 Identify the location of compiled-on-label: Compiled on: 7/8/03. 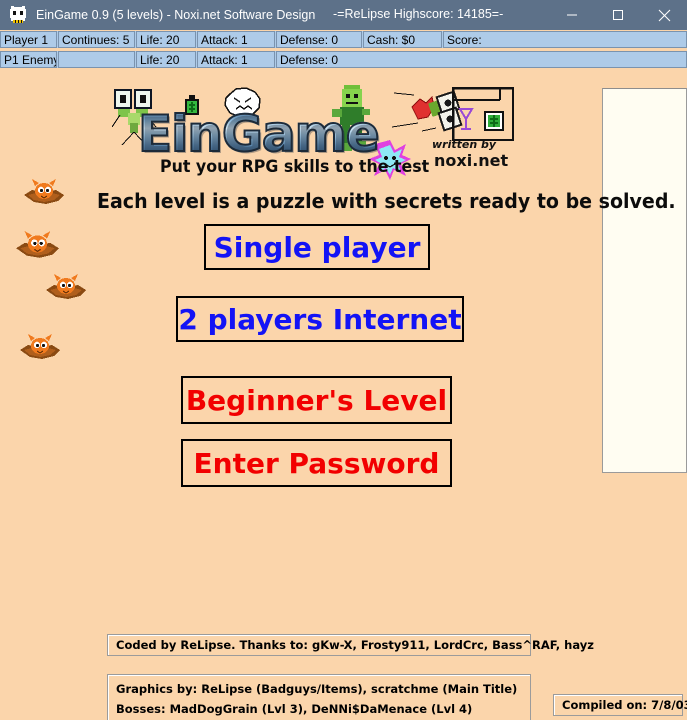
(620, 705).